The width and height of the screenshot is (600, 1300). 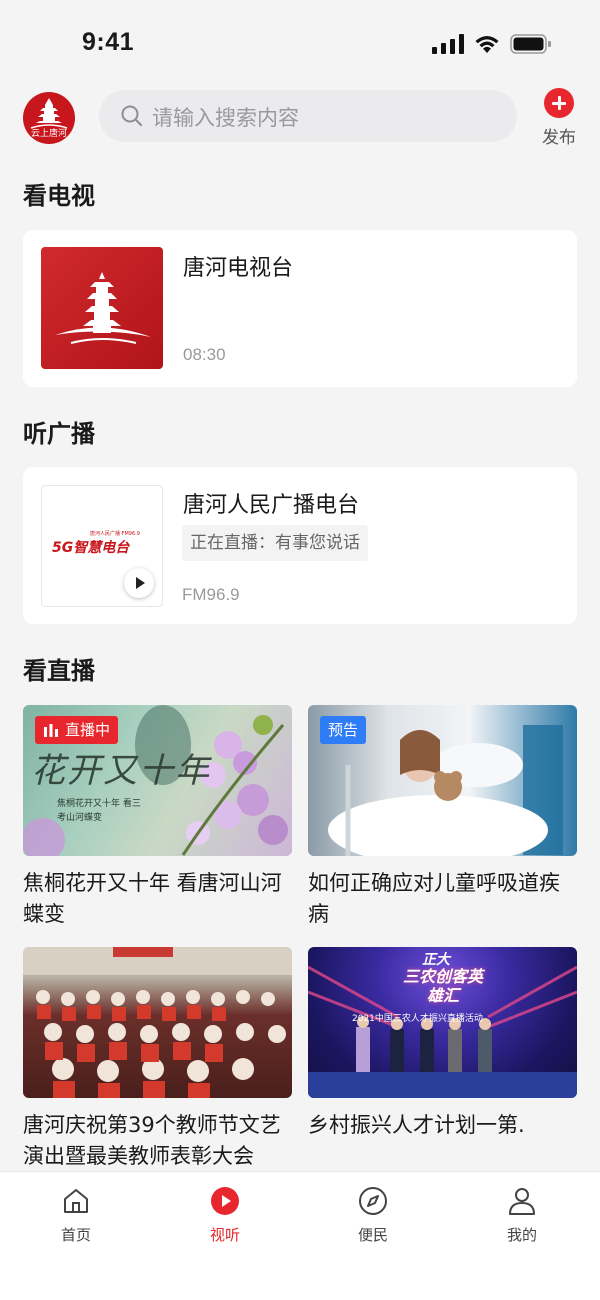 I want to click on tab-media-label: 视听, so click(x=224, y=1235).